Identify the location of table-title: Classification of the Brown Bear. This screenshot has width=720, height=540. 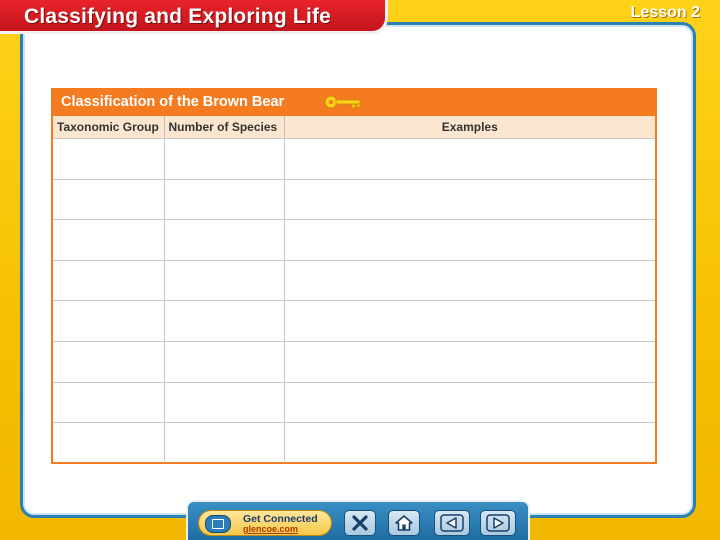
(173, 102).